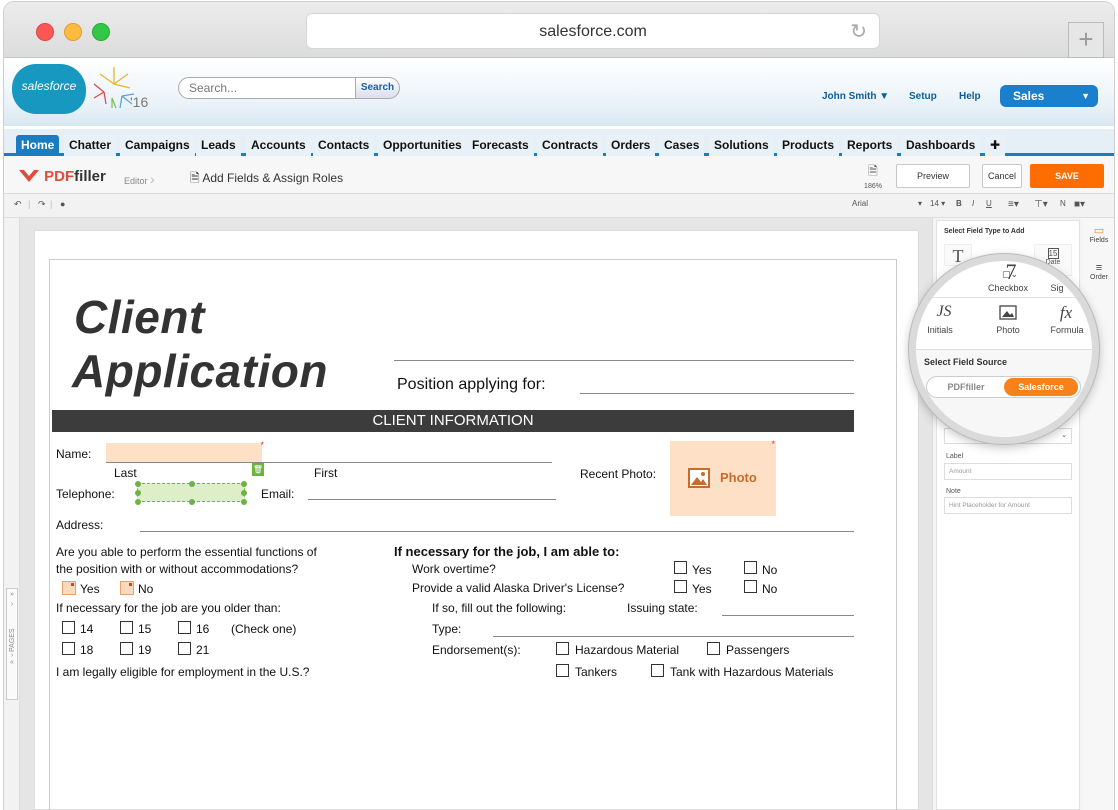 This screenshot has width=1118, height=810. What do you see at coordinates (713, 648) in the screenshot?
I see `passengers-checkbox` at bounding box center [713, 648].